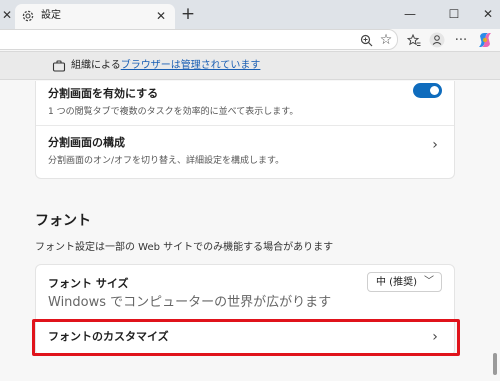  Describe the element at coordinates (88, 283) in the screenshot. I see `font-size-label: フォント サイズ` at that location.